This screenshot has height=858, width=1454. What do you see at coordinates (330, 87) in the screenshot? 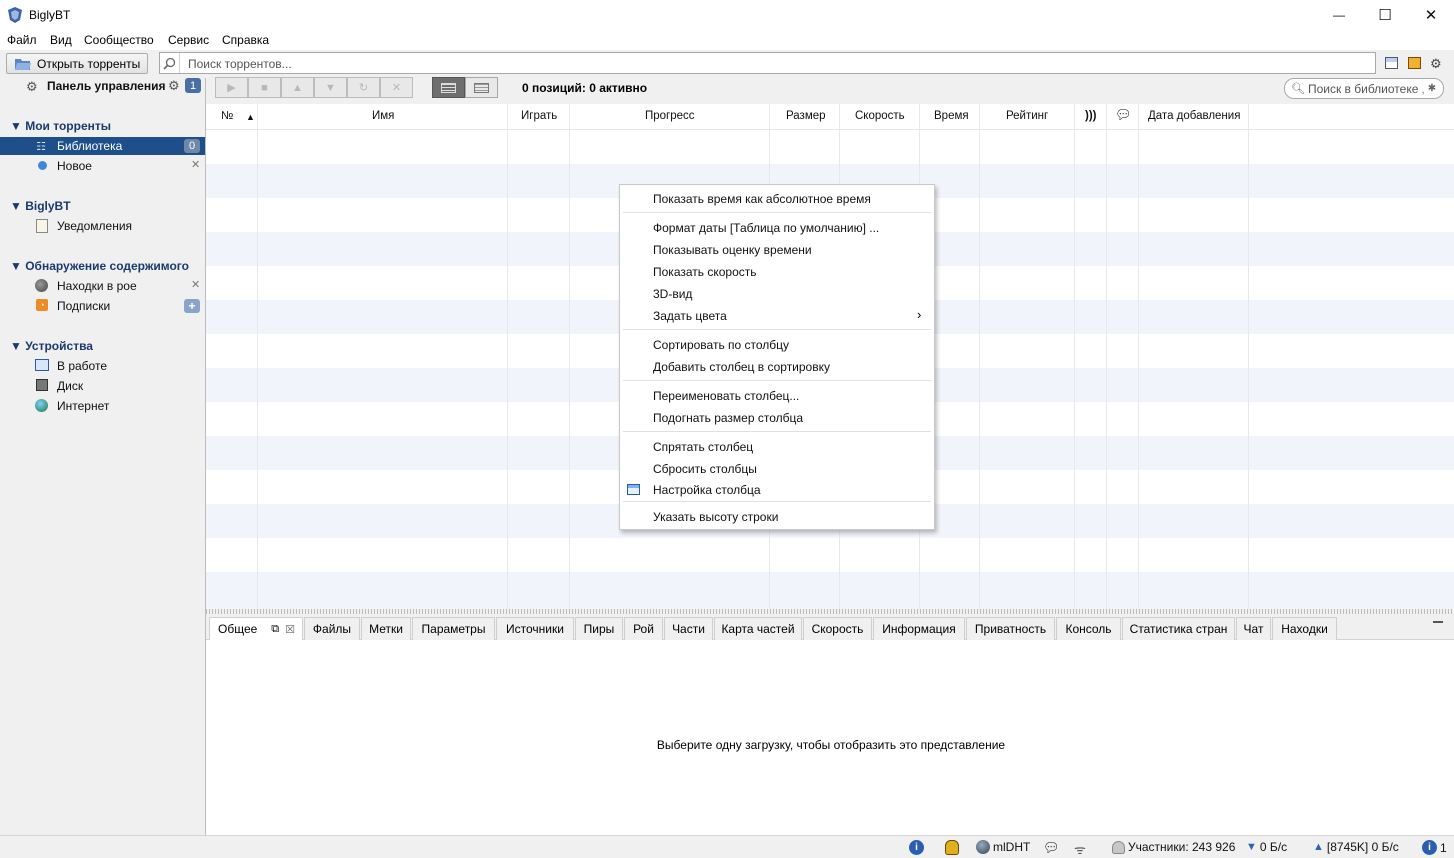
I see `move-down-button: ▼` at bounding box center [330, 87].